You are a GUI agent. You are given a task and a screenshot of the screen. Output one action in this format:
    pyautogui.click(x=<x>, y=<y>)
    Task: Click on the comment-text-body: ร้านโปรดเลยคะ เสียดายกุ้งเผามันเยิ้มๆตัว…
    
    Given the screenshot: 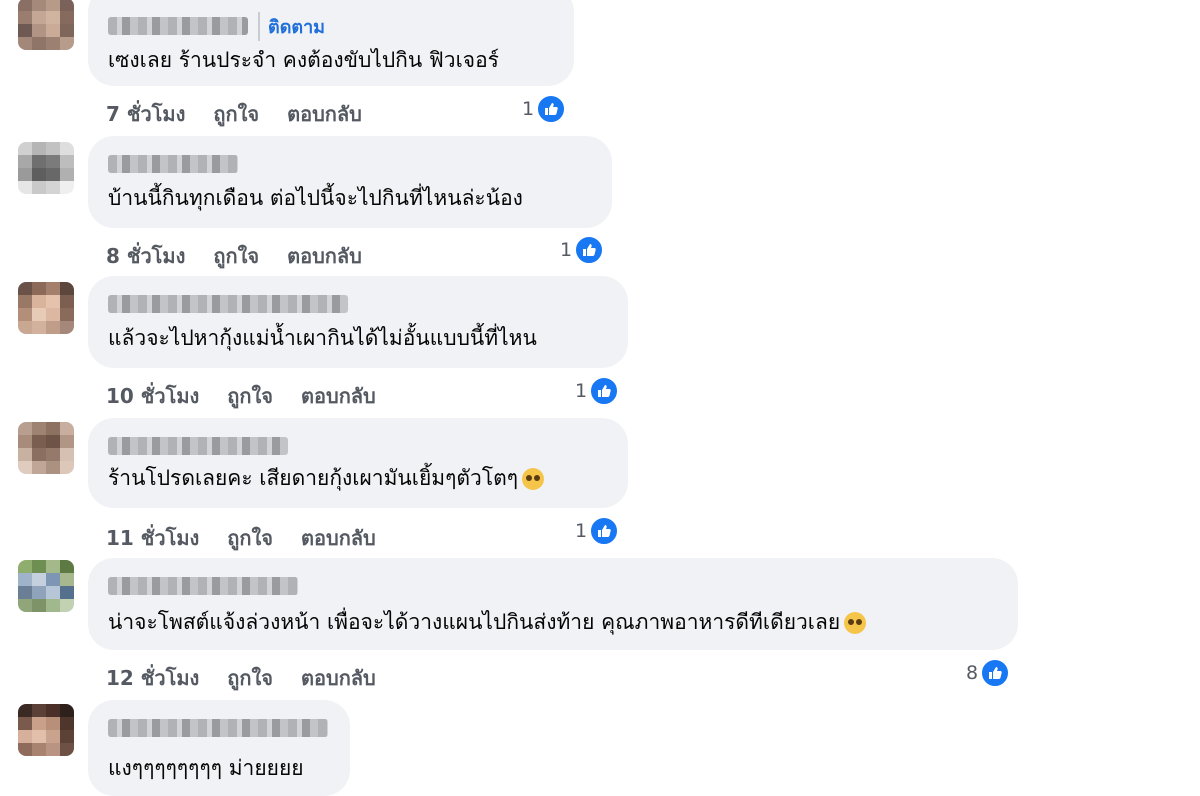 What is the action you would take?
    pyautogui.click(x=313, y=478)
    